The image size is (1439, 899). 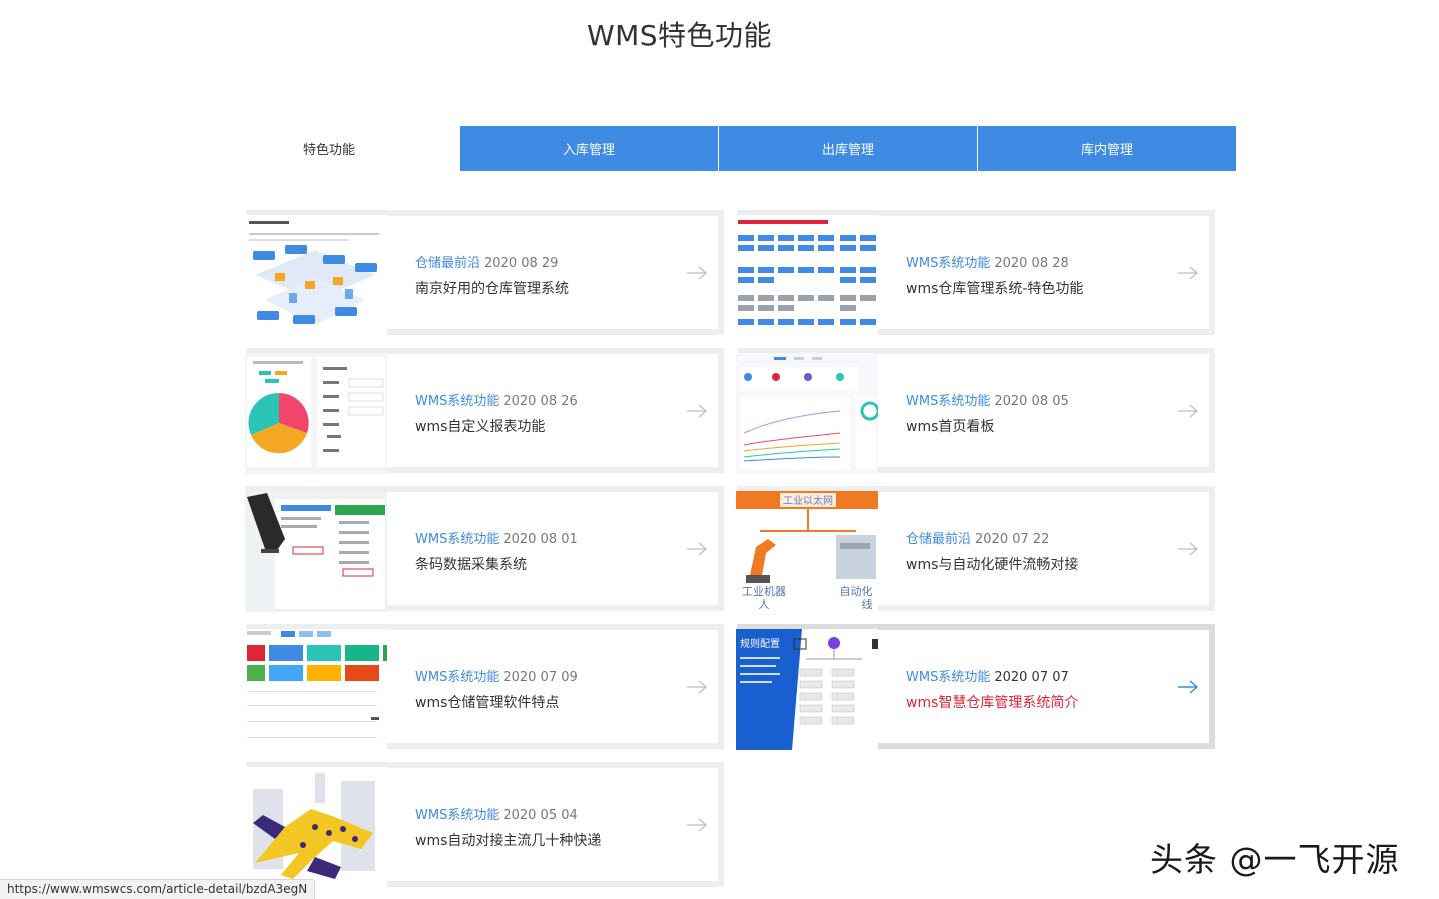 I want to click on tab-inventory: 库内管理, so click(x=1106, y=148).